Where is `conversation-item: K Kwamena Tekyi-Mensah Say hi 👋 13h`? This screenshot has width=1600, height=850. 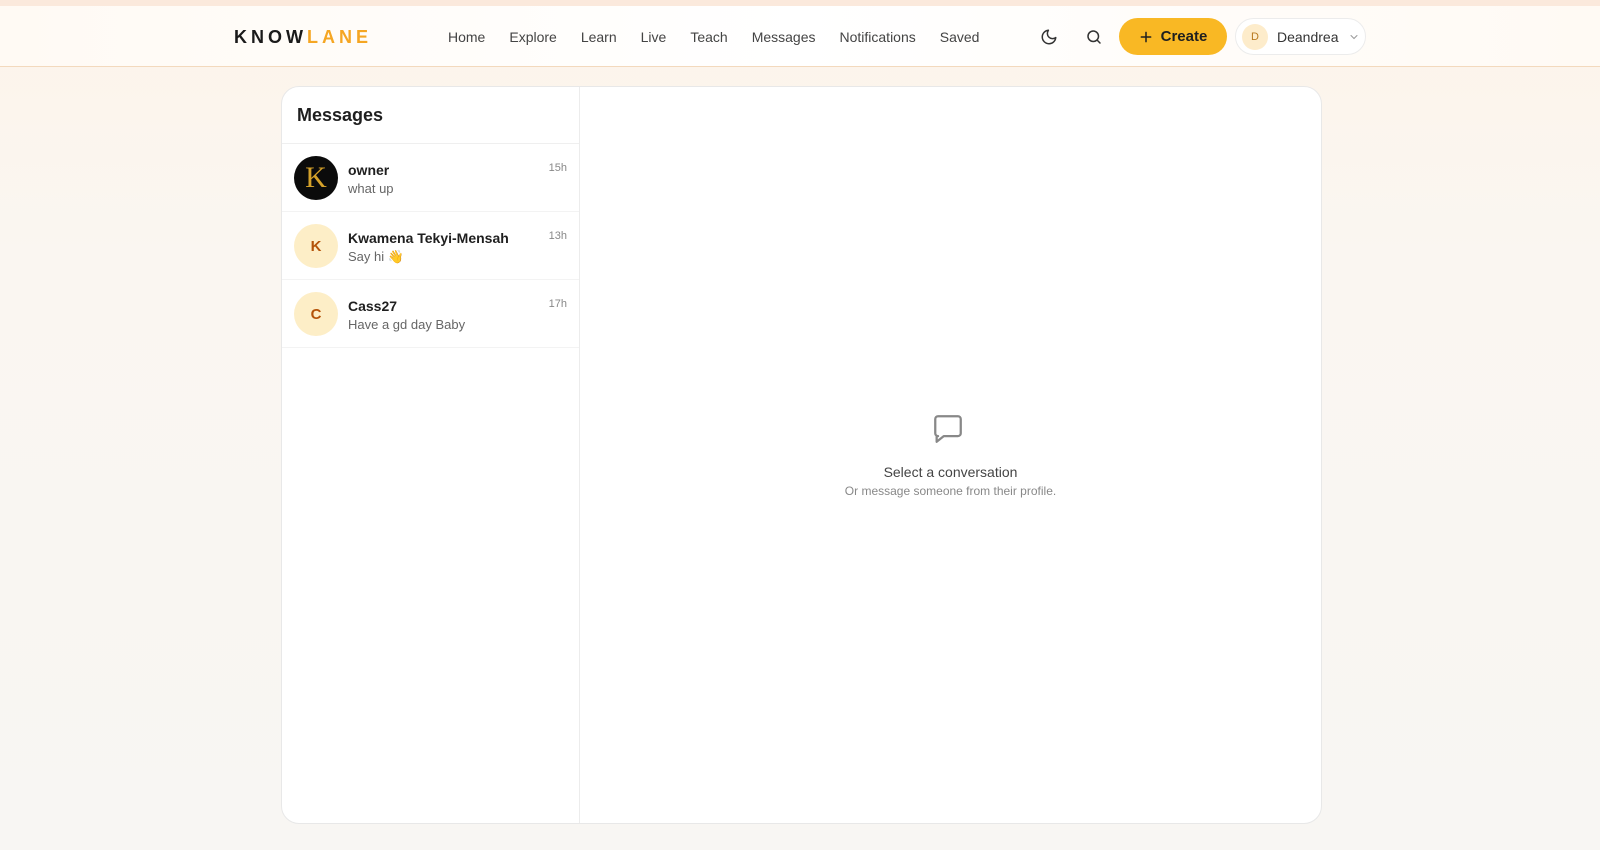 conversation-item: K Kwamena Tekyi-Mensah Say hi 👋 13h is located at coordinates (430, 246).